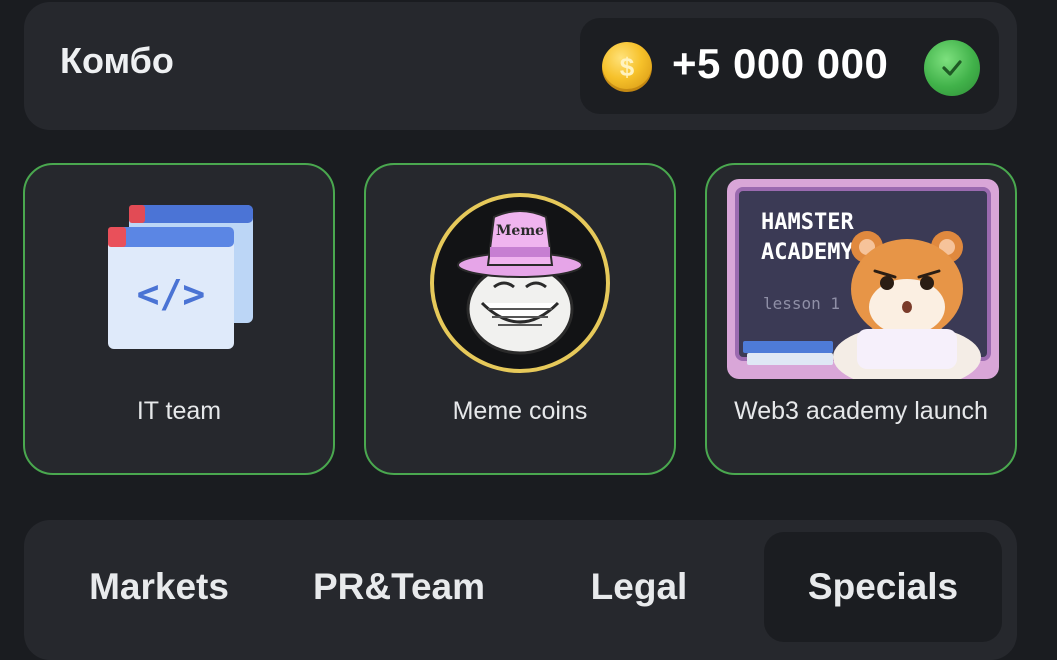 The height and width of the screenshot is (660, 1057). I want to click on combo-reward: $ +5 000 000, so click(789, 66).